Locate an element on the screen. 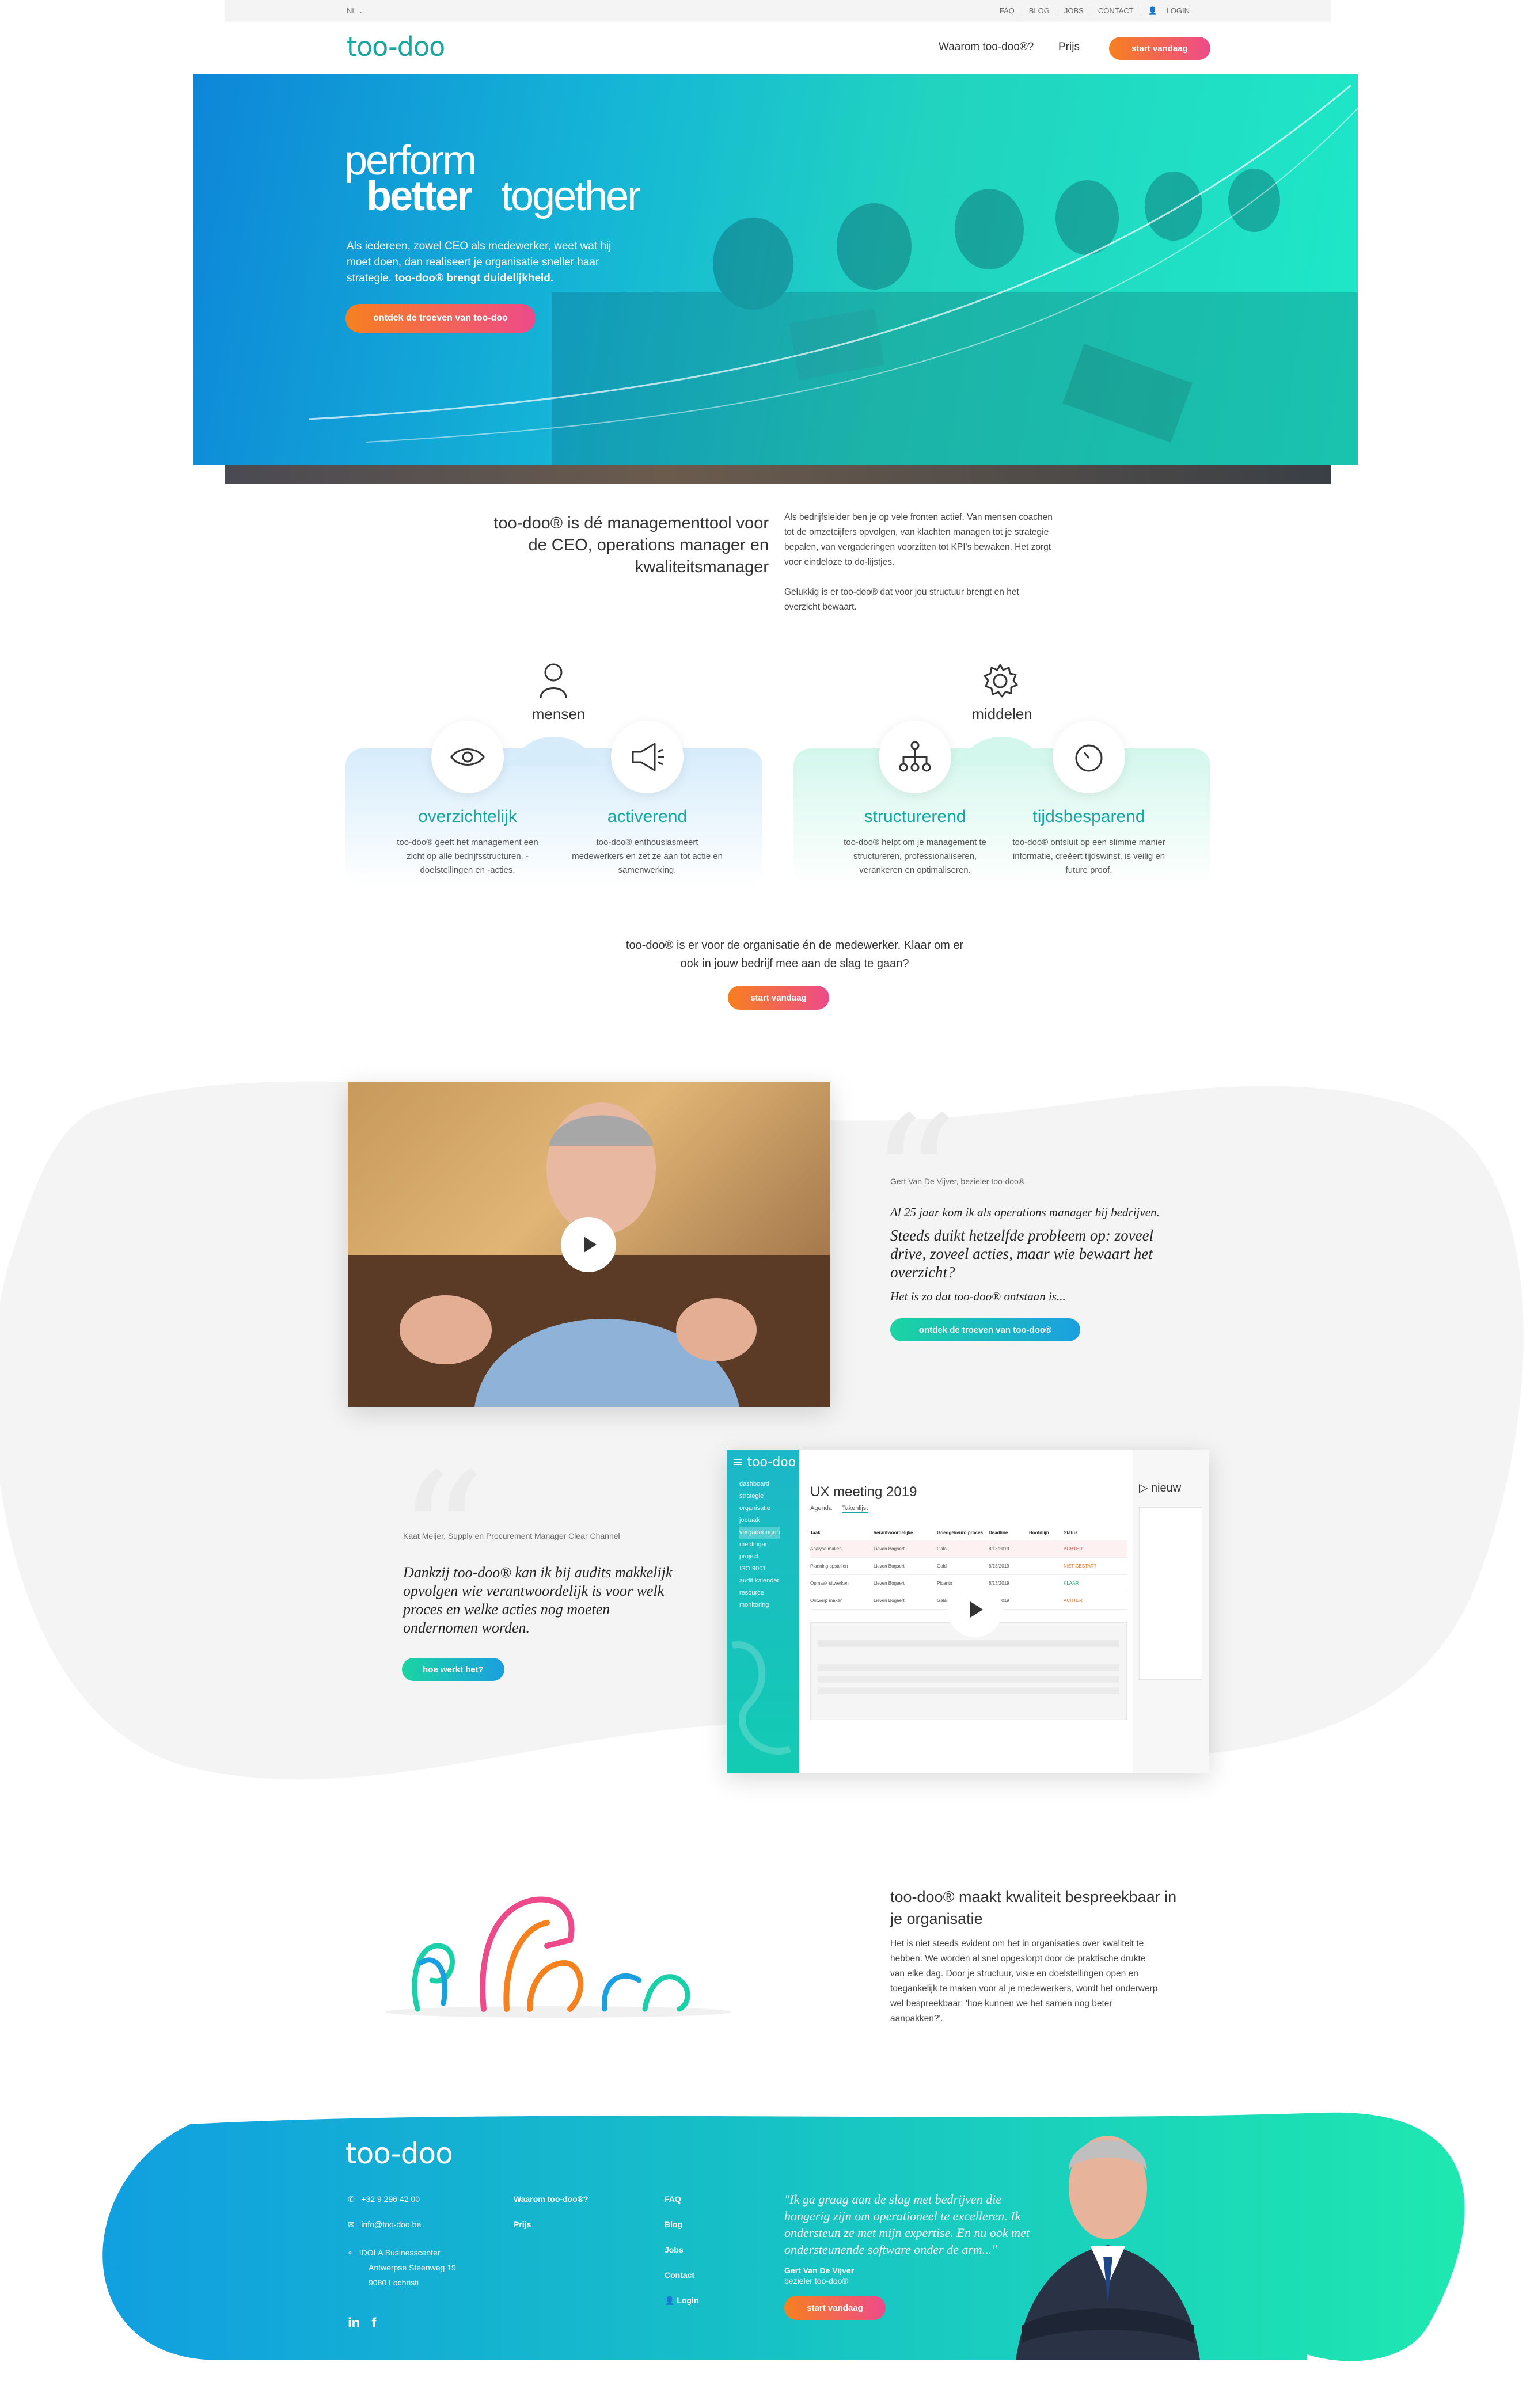 This screenshot has width=1534, height=2408. footer-social: in f is located at coordinates (362, 2323).